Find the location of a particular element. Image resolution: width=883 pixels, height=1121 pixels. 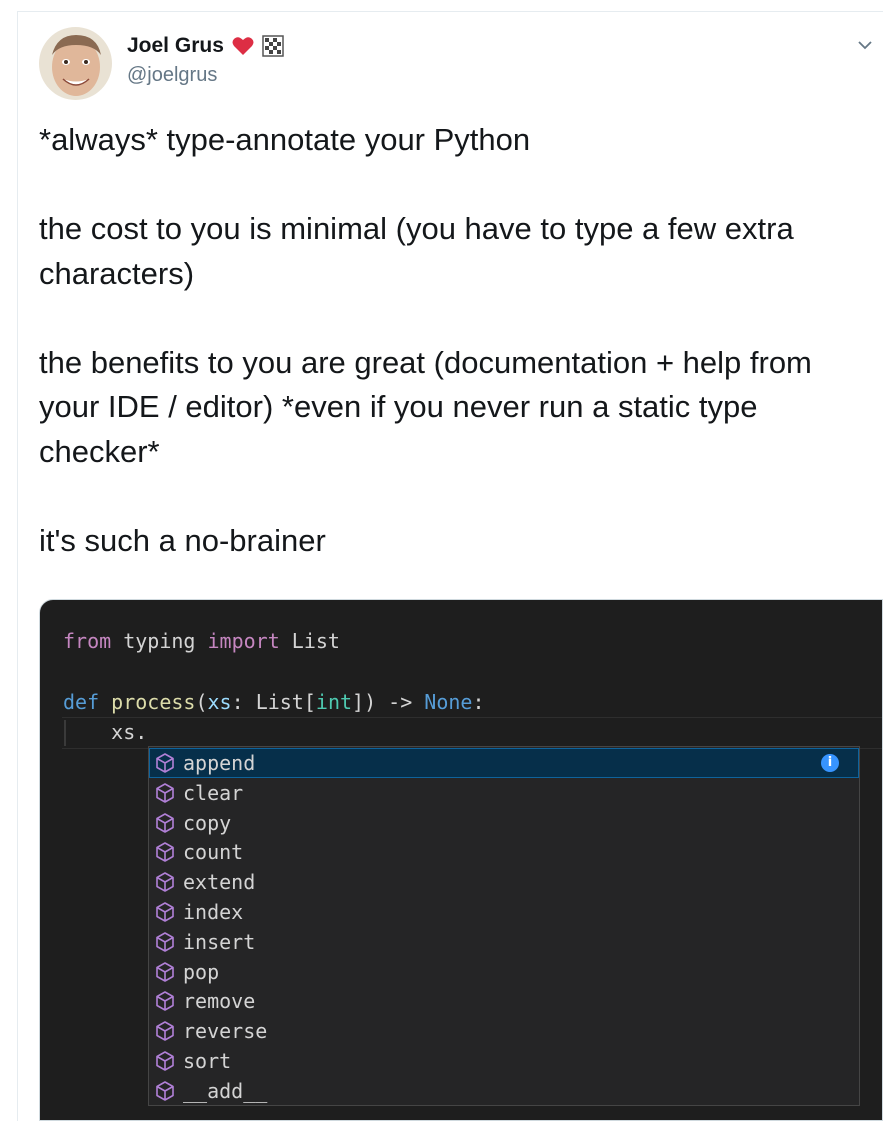

keyword: from is located at coordinates (87, 641).